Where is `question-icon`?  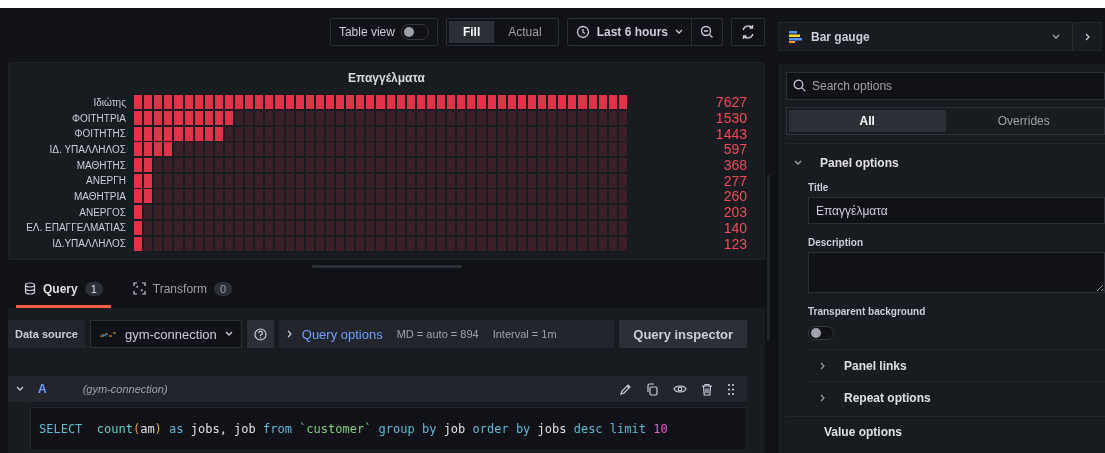 question-icon is located at coordinates (260, 334).